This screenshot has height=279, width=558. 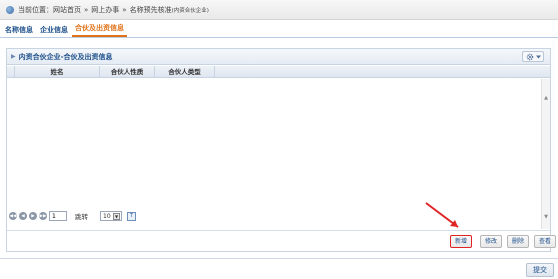 I want to click on page-size-select: 10 ▼, so click(x=111, y=216).